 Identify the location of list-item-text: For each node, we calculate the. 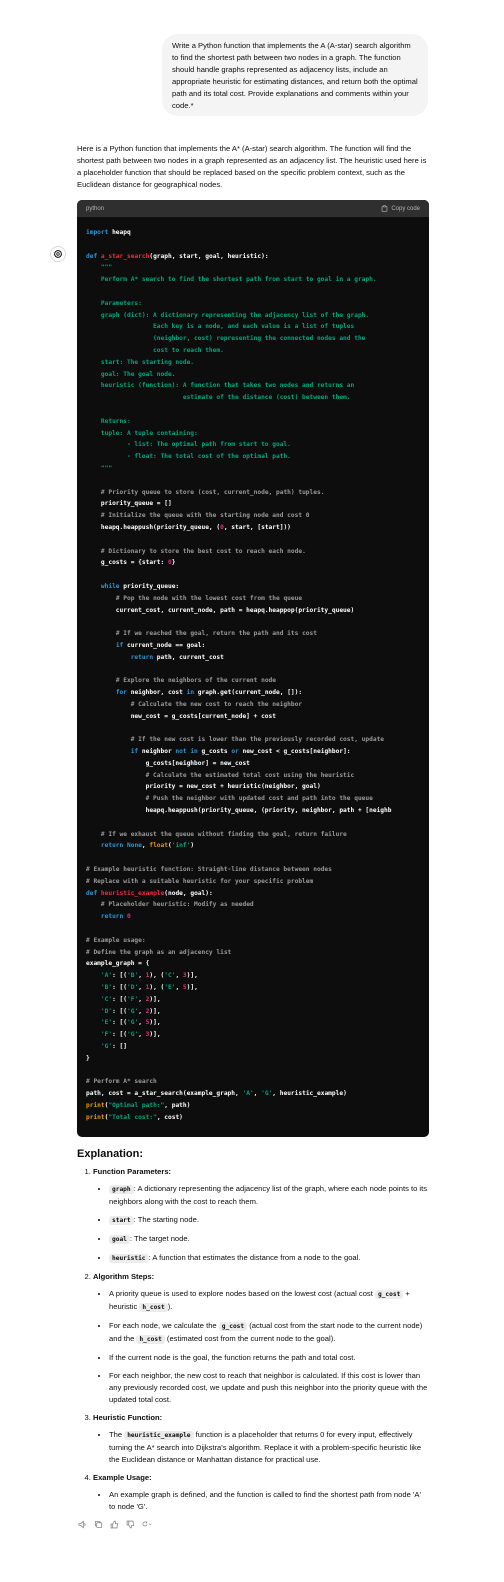
(164, 1325).